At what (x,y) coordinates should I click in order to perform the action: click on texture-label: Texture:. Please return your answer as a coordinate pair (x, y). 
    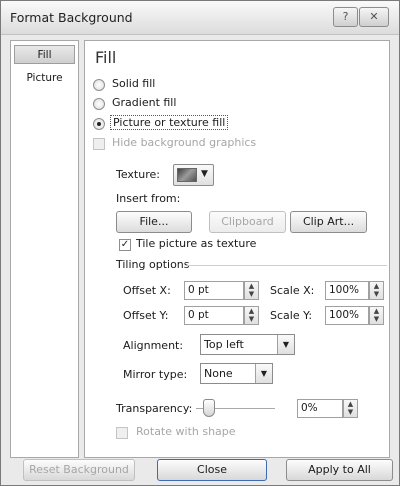
    Looking at the image, I should click on (138, 174).